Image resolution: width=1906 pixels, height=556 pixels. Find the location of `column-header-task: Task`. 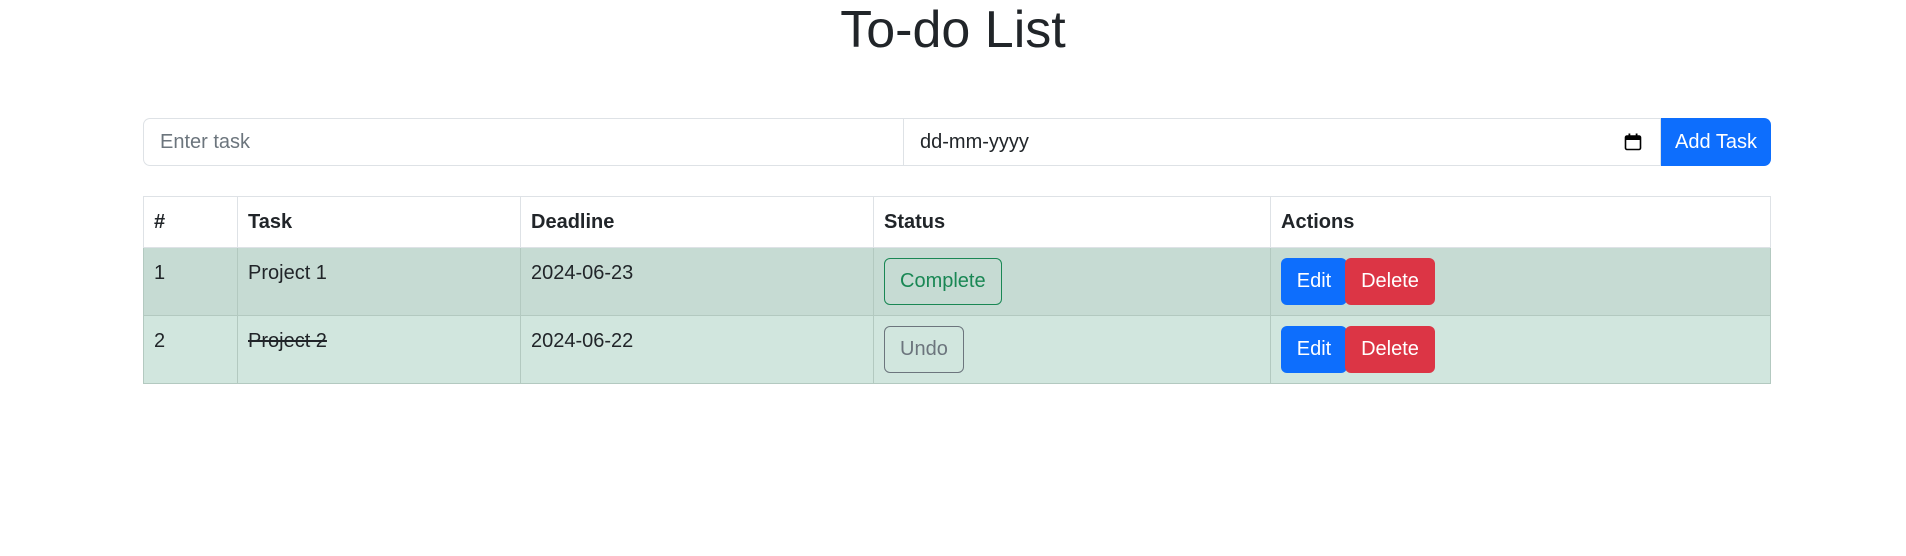

column-header-task: Task is located at coordinates (379, 222).